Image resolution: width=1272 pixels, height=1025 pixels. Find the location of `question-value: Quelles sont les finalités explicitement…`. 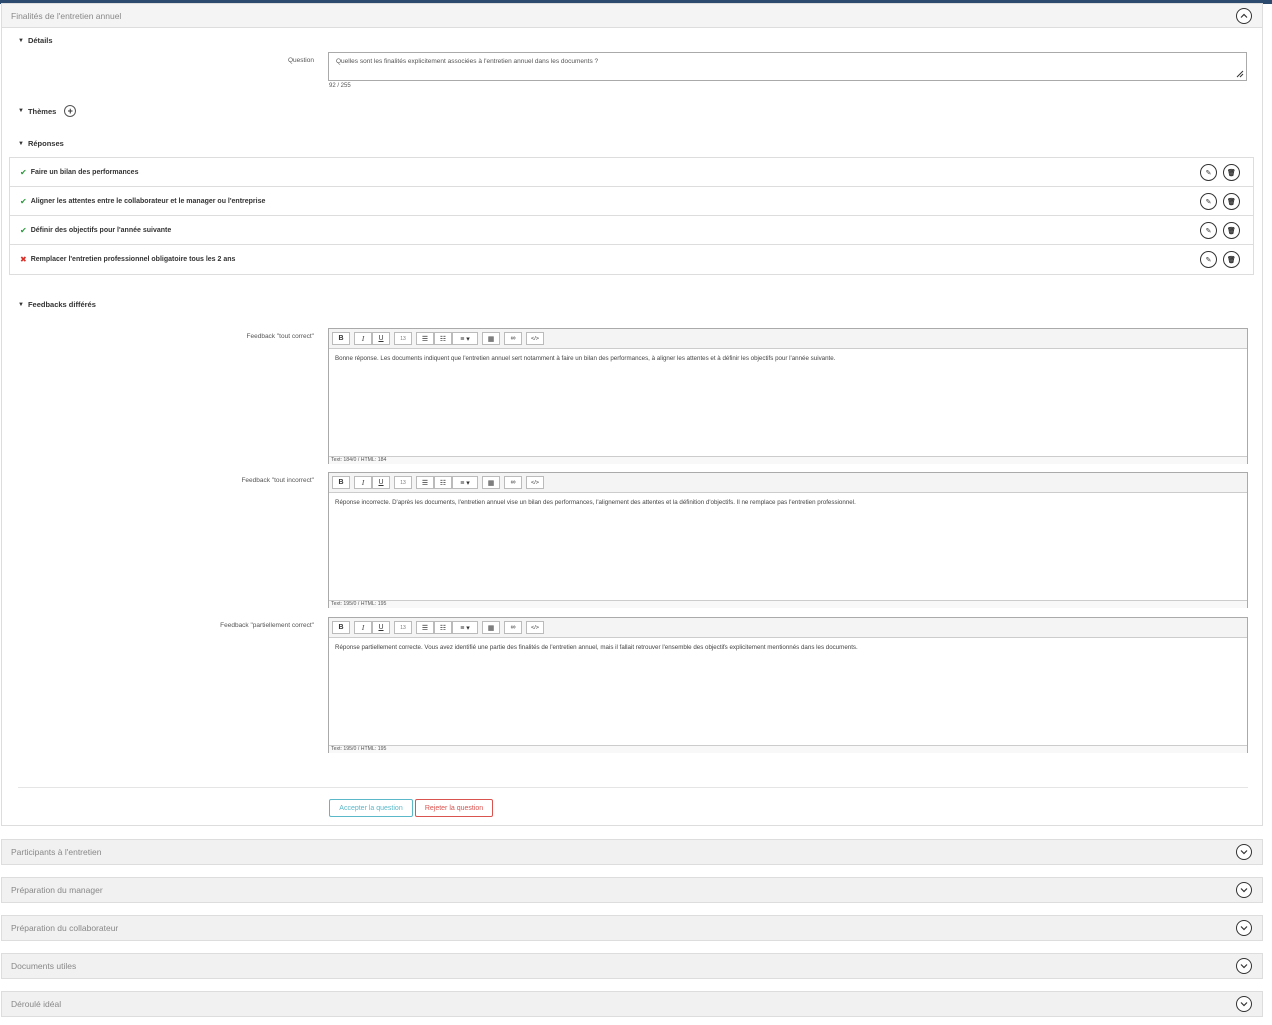

question-value: Quelles sont les finalités explicitement… is located at coordinates (467, 61).